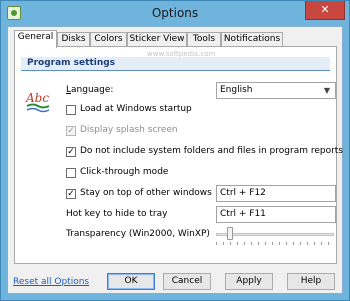 The height and width of the screenshot is (301, 350). Describe the element at coordinates (276, 214) in the screenshot. I see `hide-tray-hotkey-field: Ctrl + F11` at that location.